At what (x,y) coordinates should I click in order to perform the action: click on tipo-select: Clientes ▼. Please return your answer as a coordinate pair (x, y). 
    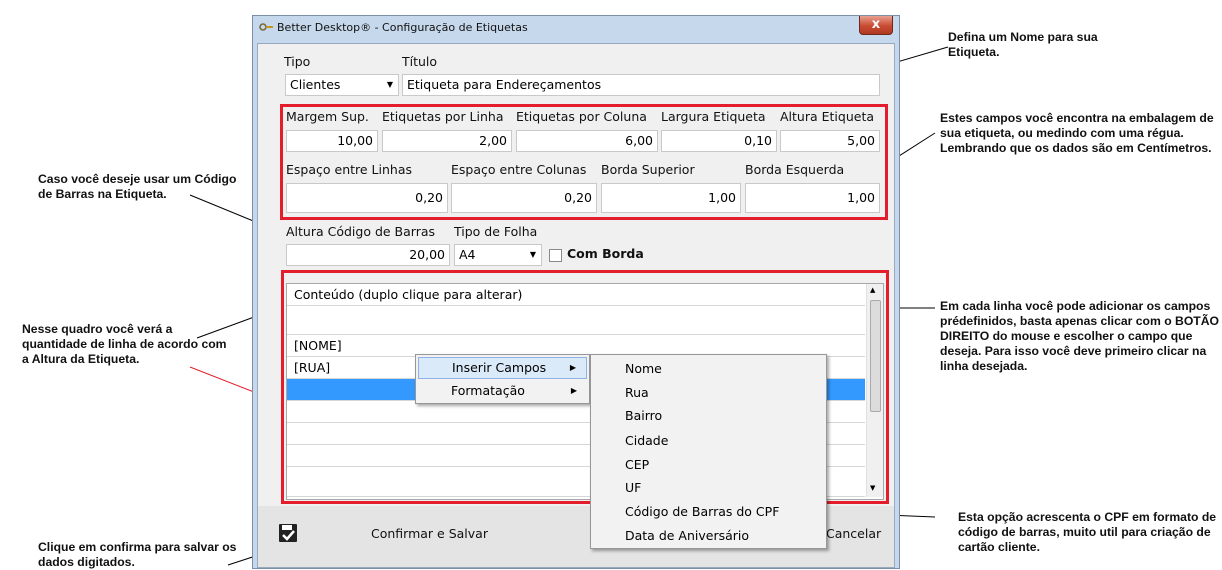
    Looking at the image, I should click on (342, 85).